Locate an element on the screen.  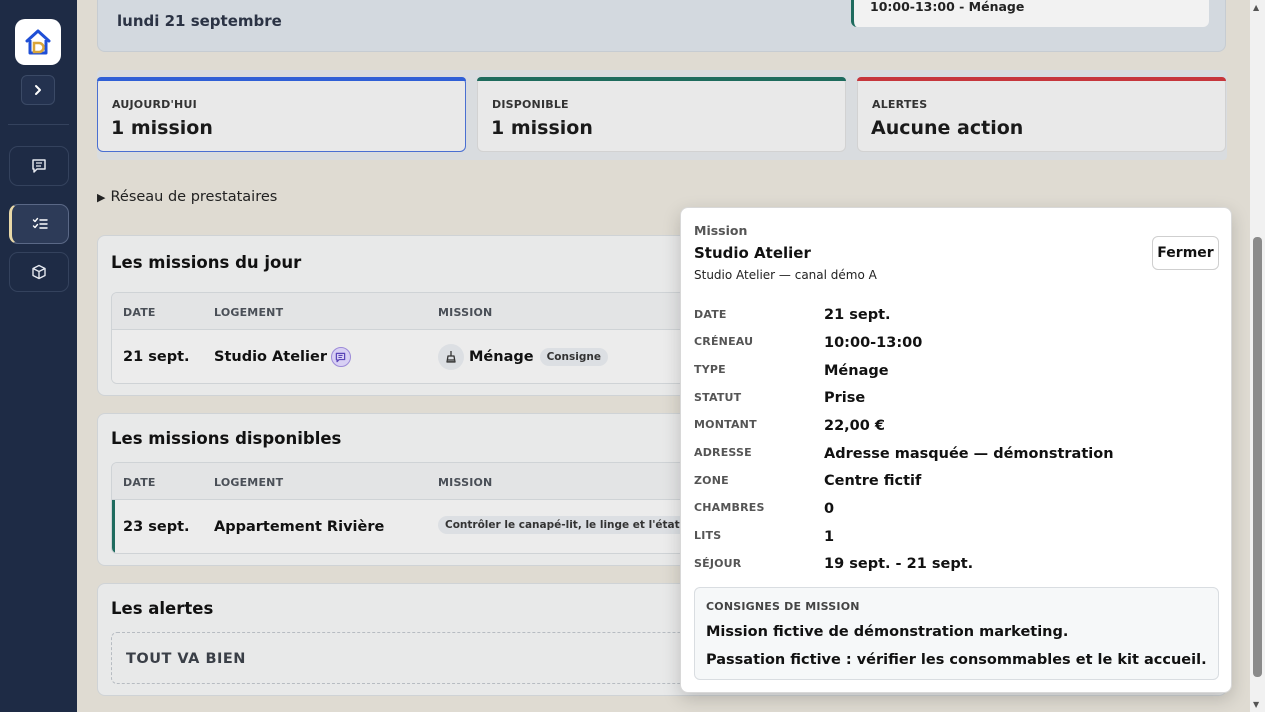
detail-value: 19 sept. - 21 sept. is located at coordinates (899, 564).